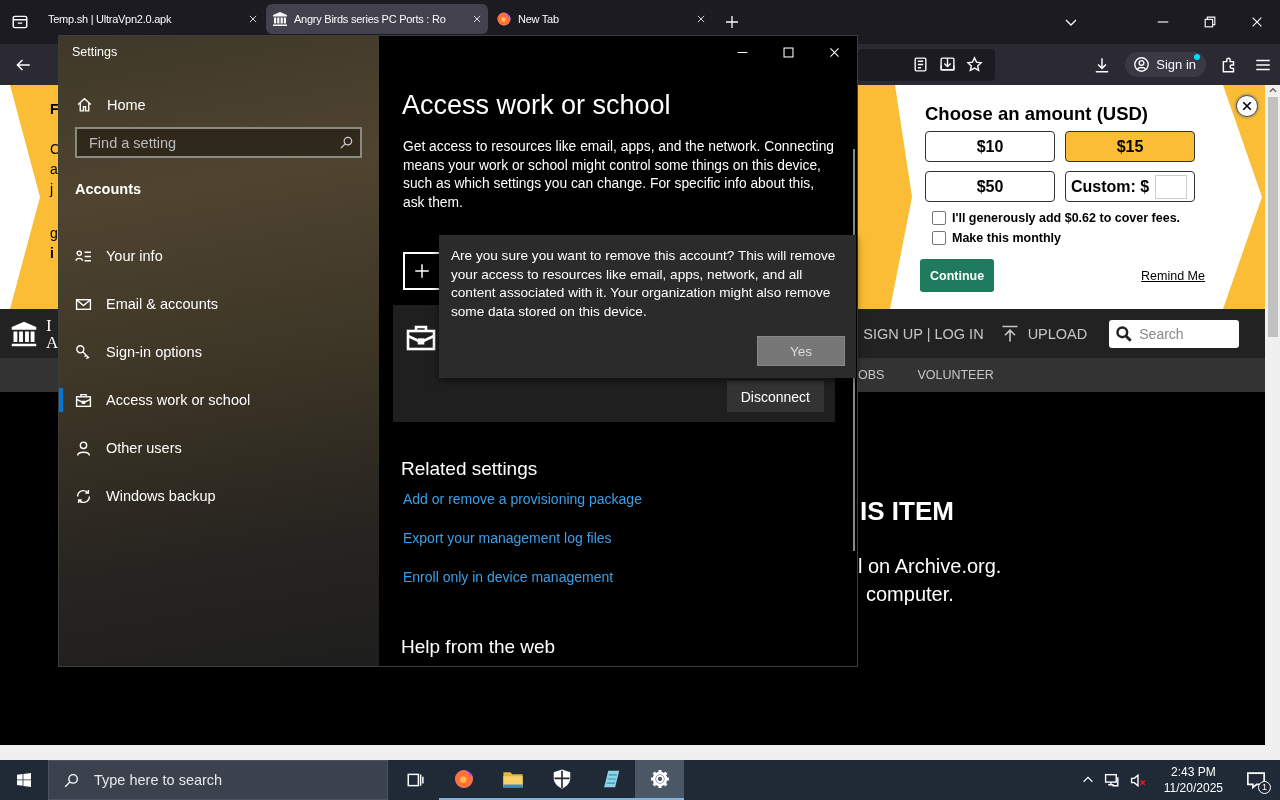 The image size is (1280, 800). I want to click on address-field, so click(926, 64).